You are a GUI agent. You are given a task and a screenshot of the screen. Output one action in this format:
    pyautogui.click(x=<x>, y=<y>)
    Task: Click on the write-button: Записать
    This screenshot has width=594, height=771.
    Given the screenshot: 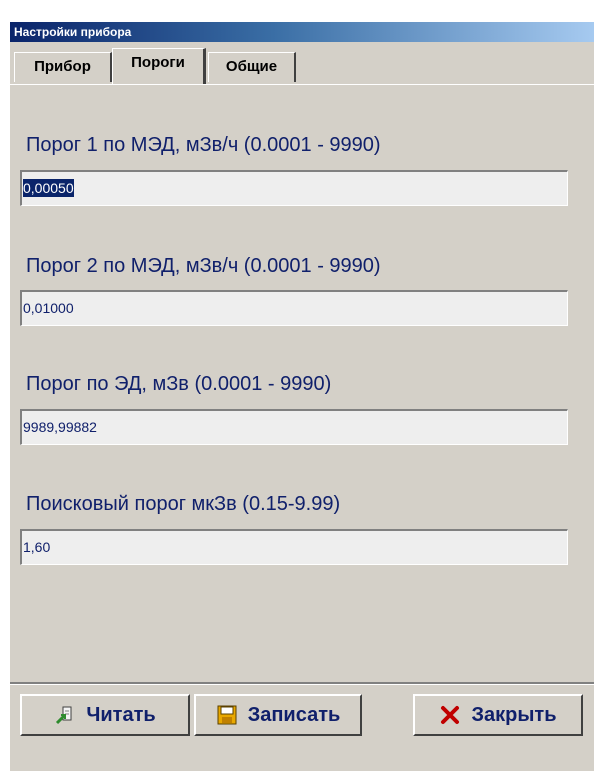 What is the action you would take?
    pyautogui.click(x=278, y=715)
    